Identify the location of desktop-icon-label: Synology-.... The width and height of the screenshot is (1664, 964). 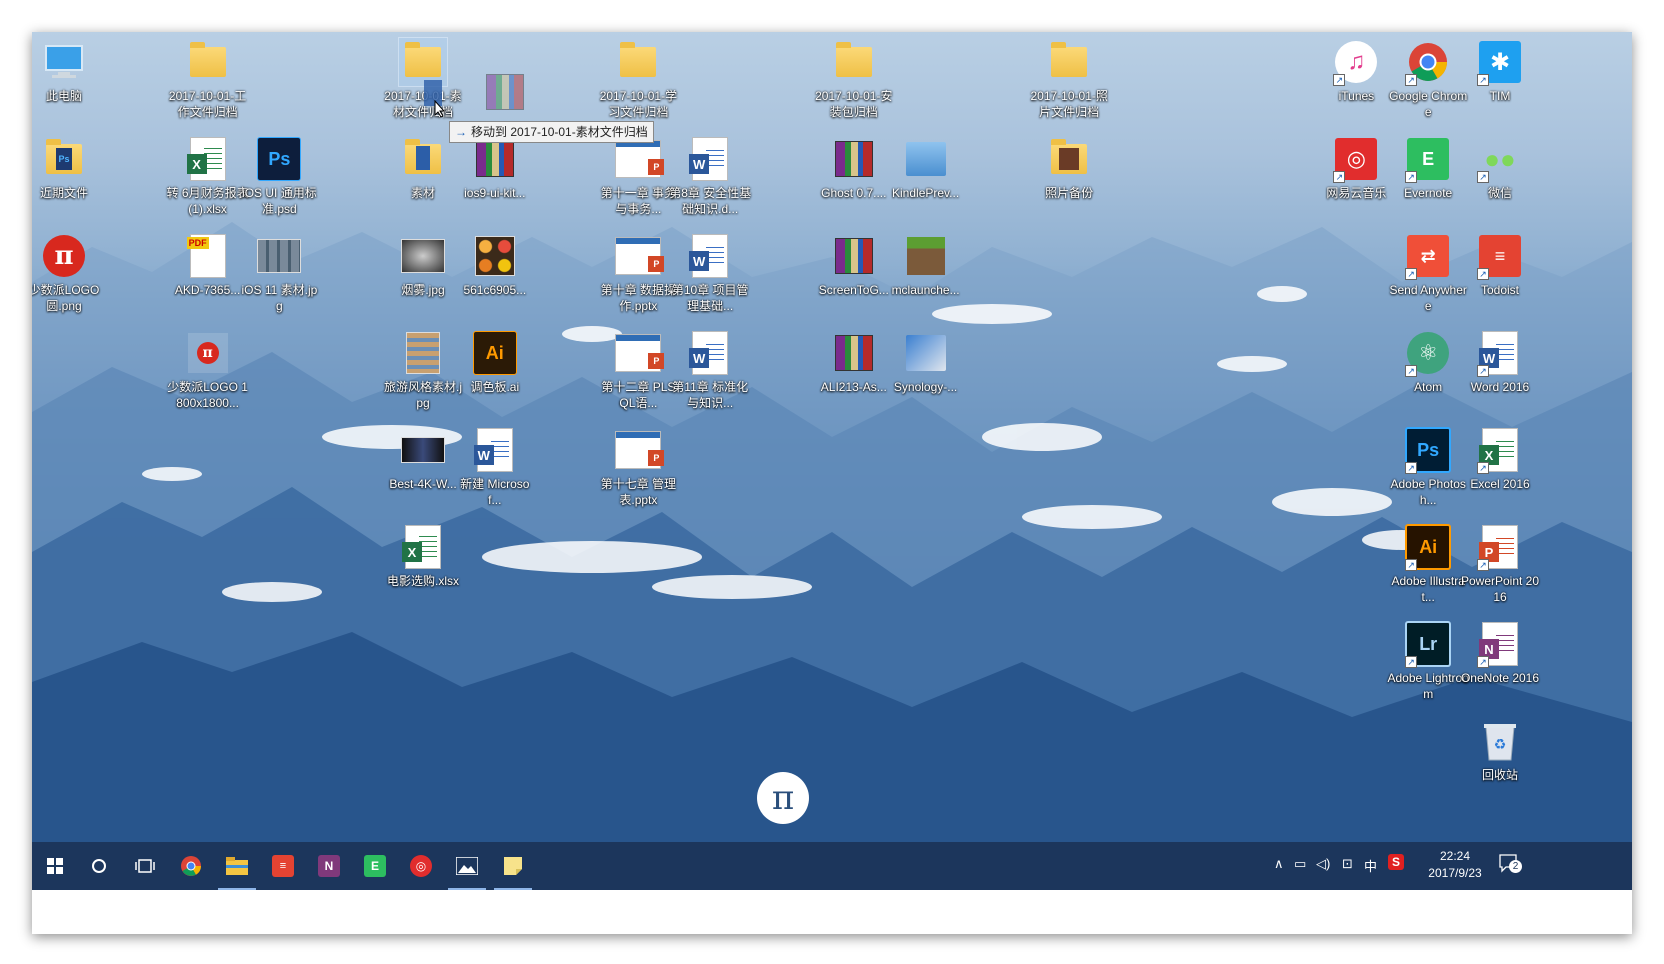
(925, 387).